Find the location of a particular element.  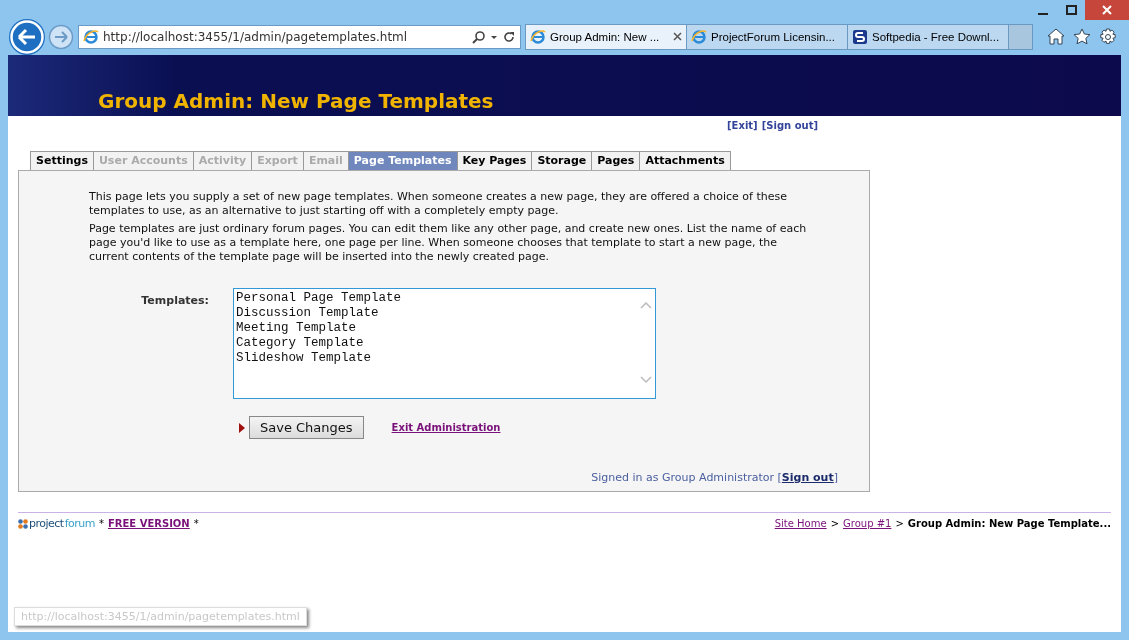

refresh-icon is located at coordinates (509, 36).